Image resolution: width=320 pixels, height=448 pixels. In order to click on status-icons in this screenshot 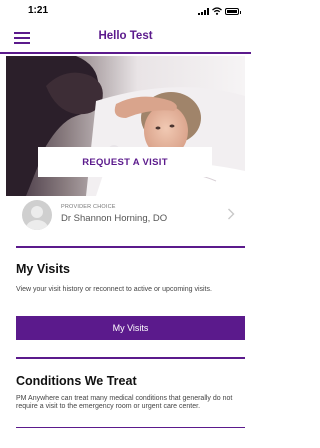, I will do `click(219, 11)`.